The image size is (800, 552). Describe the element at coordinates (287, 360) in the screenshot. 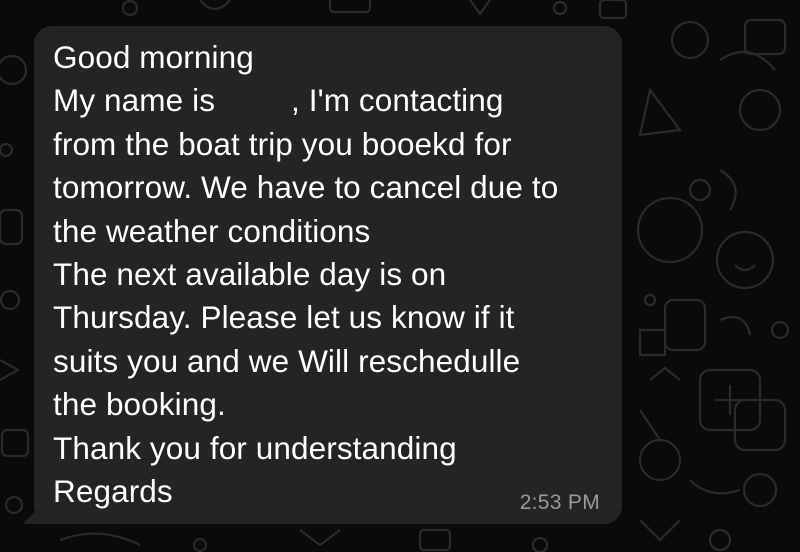

I see `message-line: suits you and we Will reschedulle` at that location.